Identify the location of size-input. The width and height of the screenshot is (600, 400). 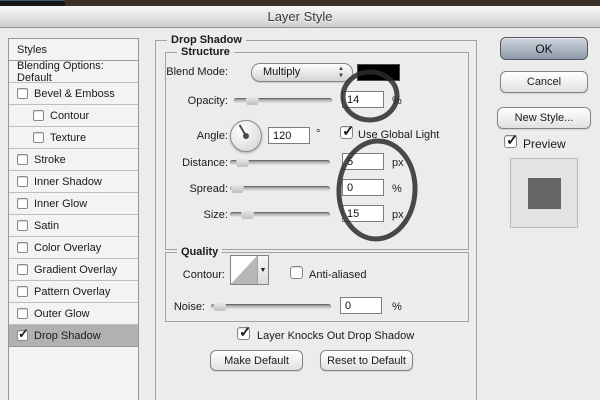
(363, 213).